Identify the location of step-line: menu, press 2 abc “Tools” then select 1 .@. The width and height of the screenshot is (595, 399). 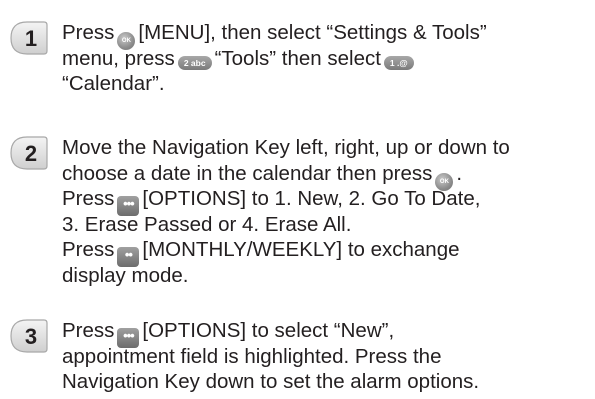
(327, 59).